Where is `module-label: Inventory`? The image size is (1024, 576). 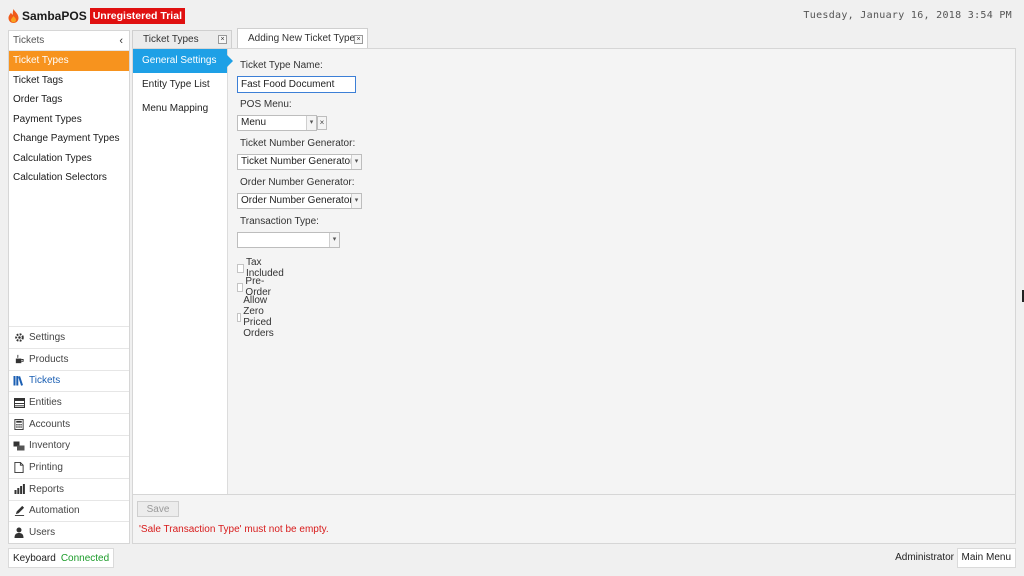 module-label: Inventory is located at coordinates (50, 446).